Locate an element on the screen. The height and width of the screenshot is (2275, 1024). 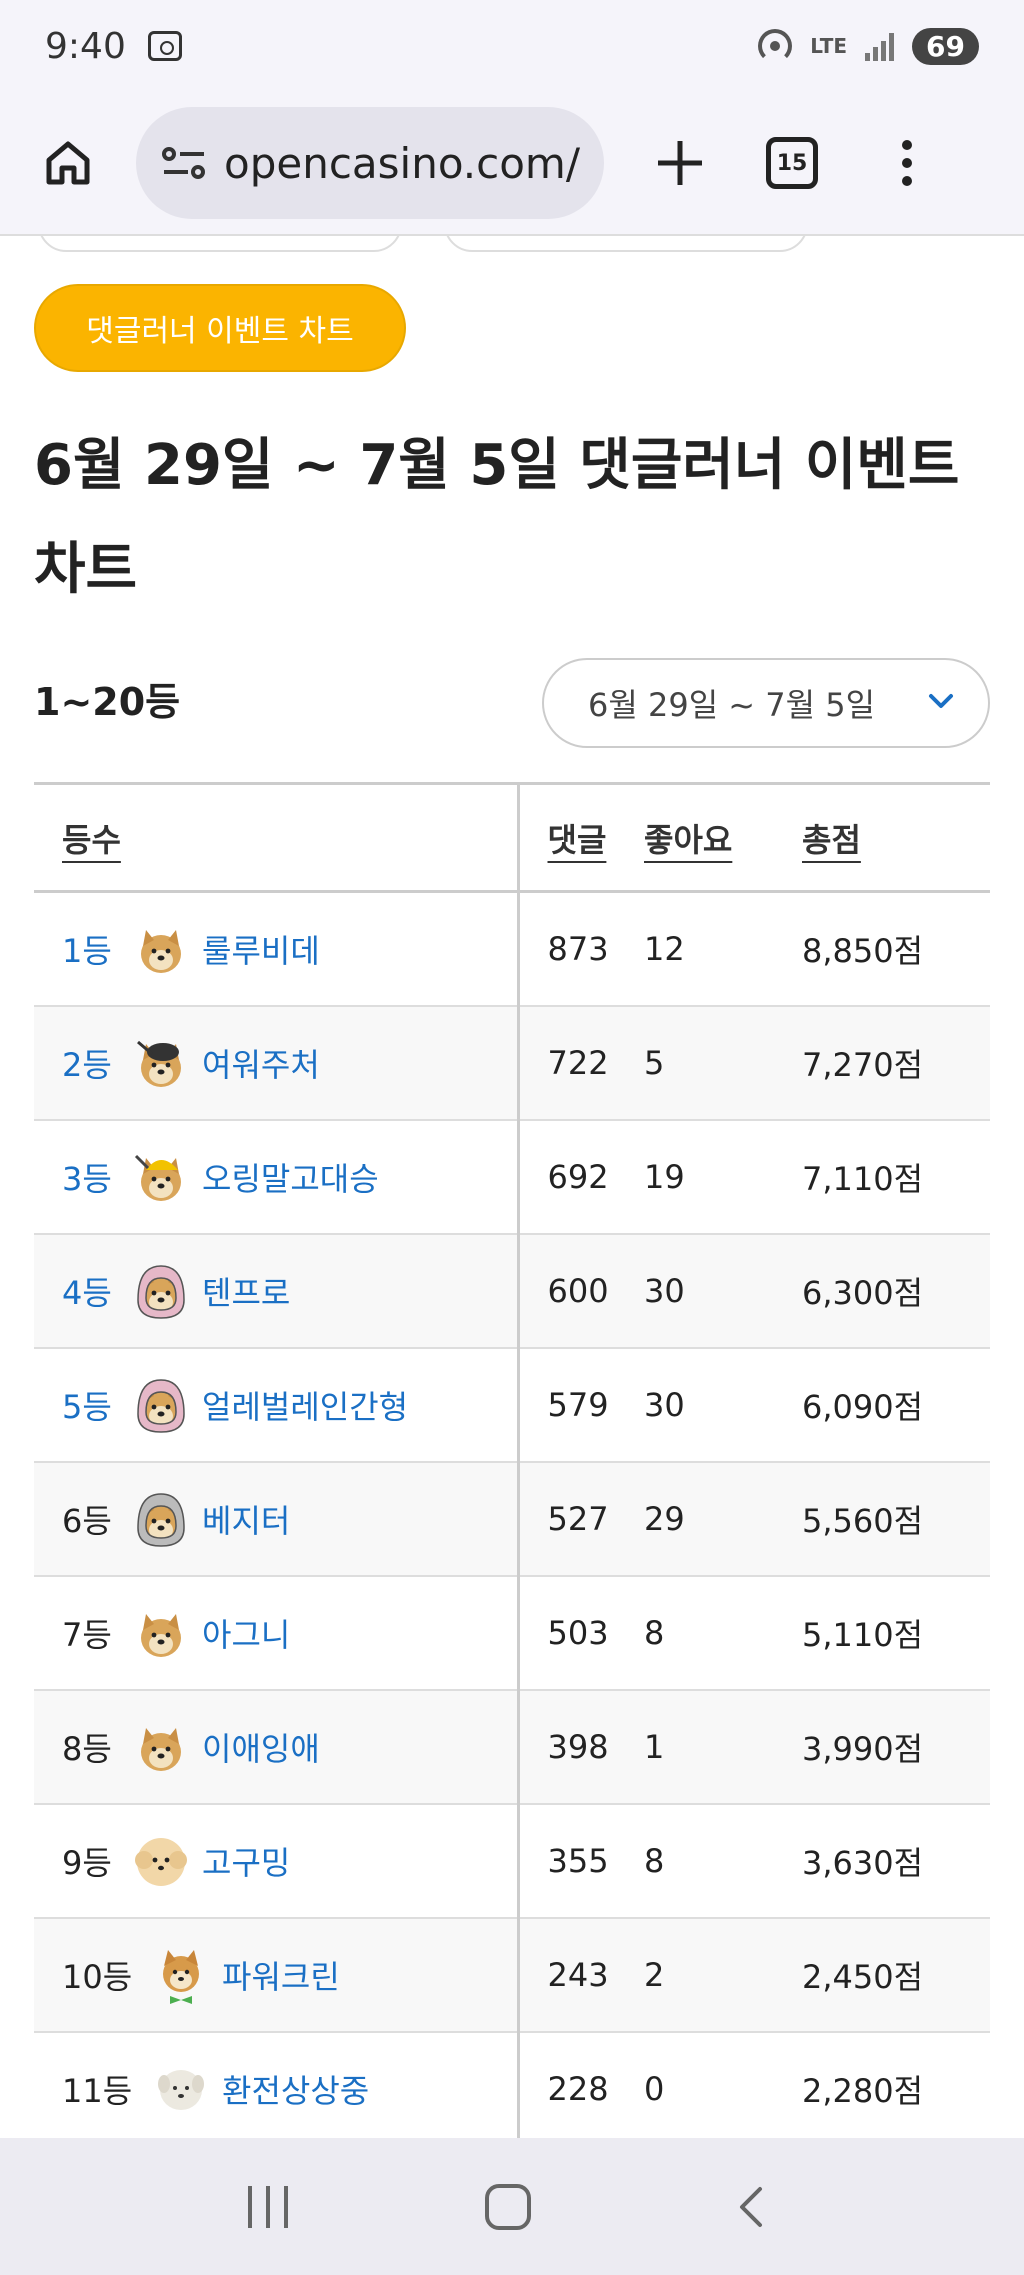
rank-cell: 5등 얼레벌레인간형 is located at coordinates (277, 1405).